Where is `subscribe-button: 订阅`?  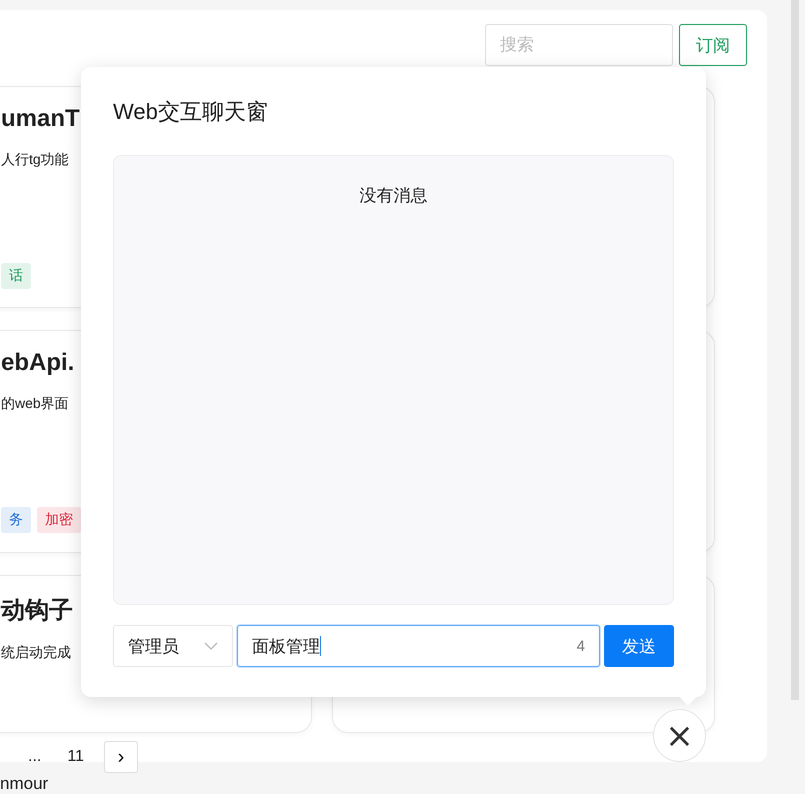
subscribe-button: 订阅 is located at coordinates (713, 45).